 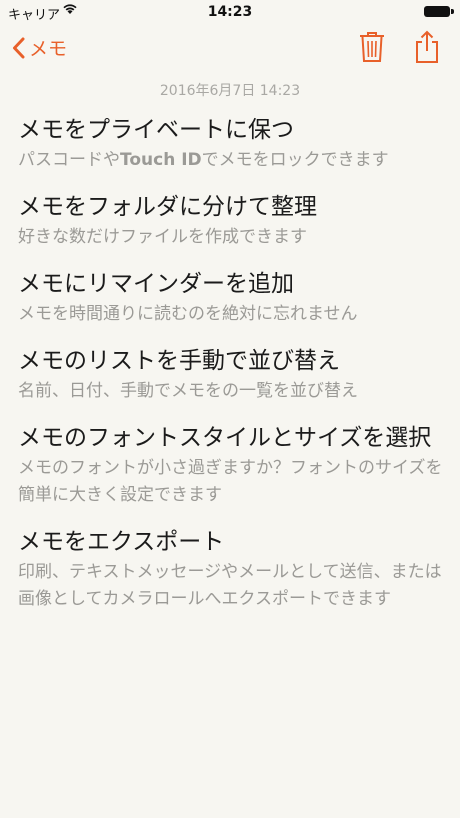 I want to click on battery-tip, so click(x=452, y=11).